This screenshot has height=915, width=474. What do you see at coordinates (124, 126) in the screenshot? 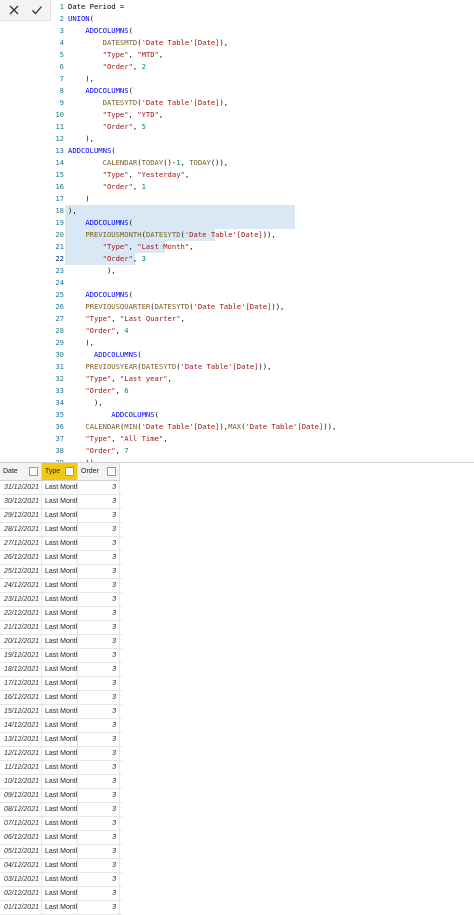
I see `code-line: "Order", 5` at bounding box center [124, 126].